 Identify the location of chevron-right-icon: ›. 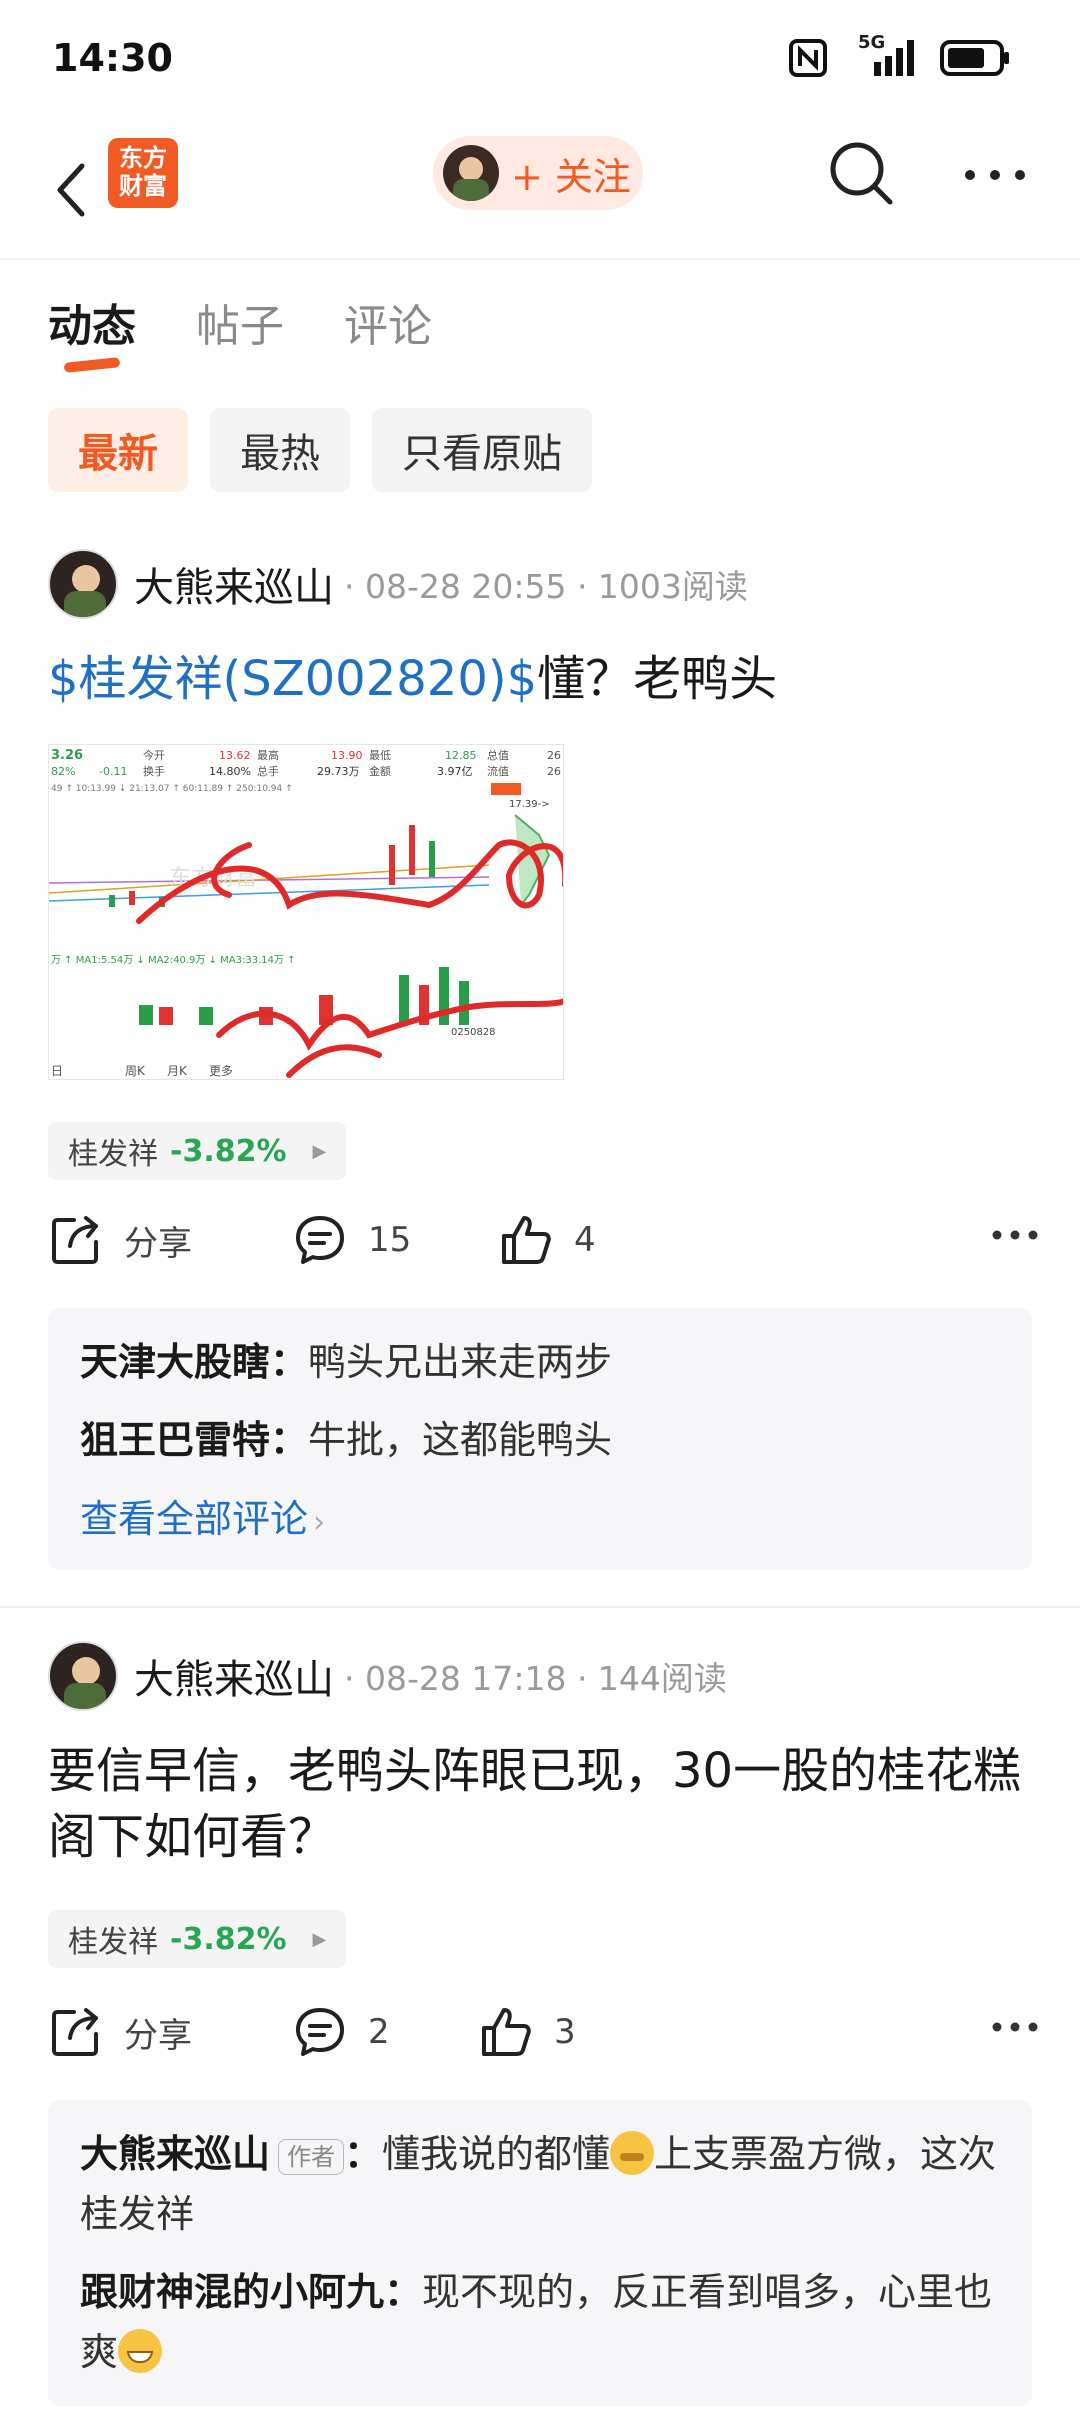
(319, 1522).